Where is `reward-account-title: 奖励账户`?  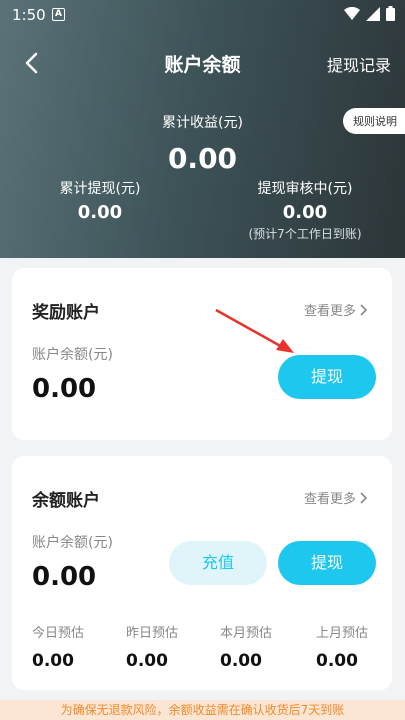
reward-account-title: 奖励账户 is located at coordinates (66, 313).